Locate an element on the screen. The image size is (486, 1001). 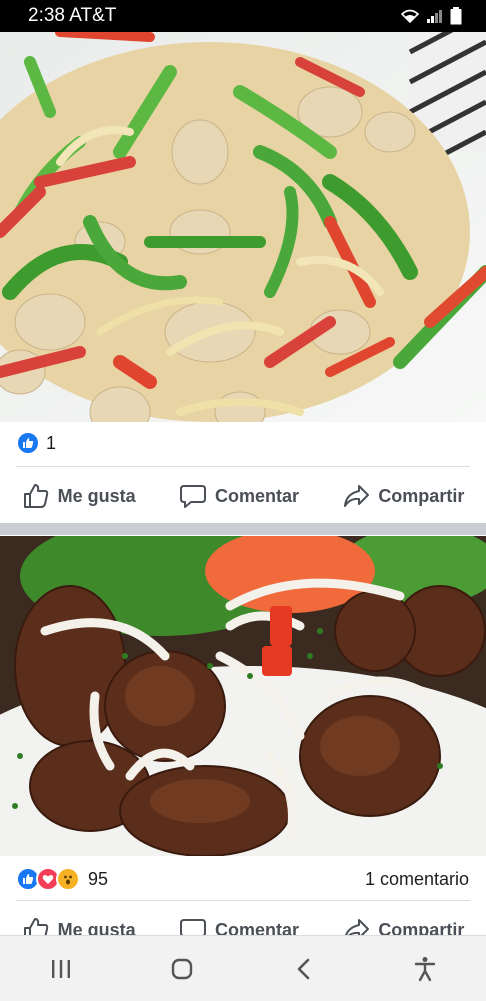
status-bar: 2:38 AT&T is located at coordinates (243, 16).